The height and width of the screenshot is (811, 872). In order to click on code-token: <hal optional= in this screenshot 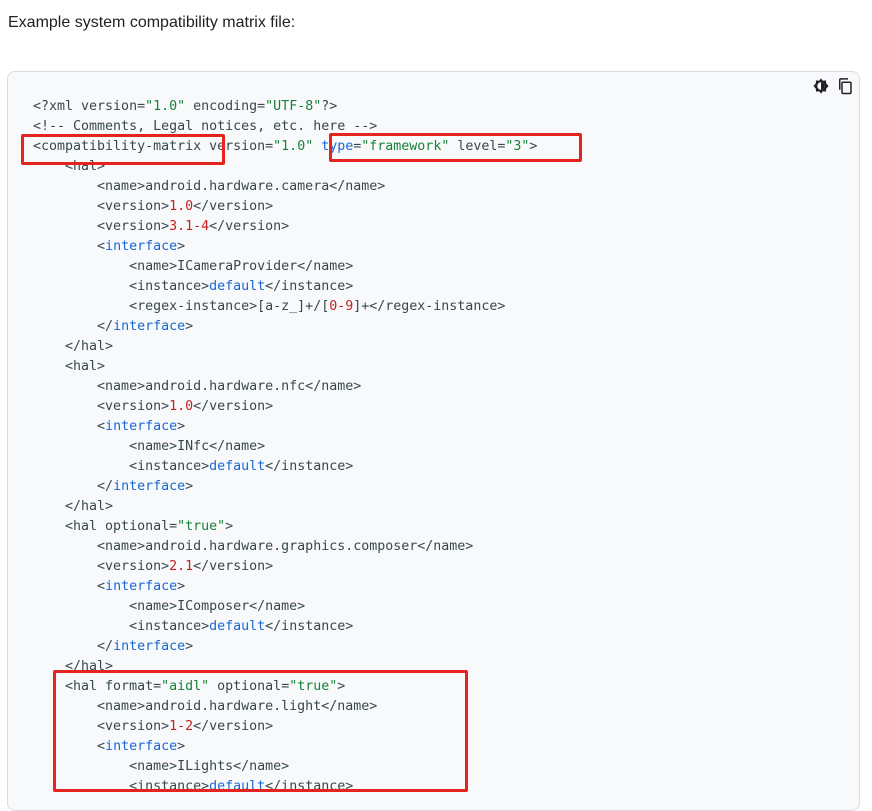, I will do `click(105, 526)`.